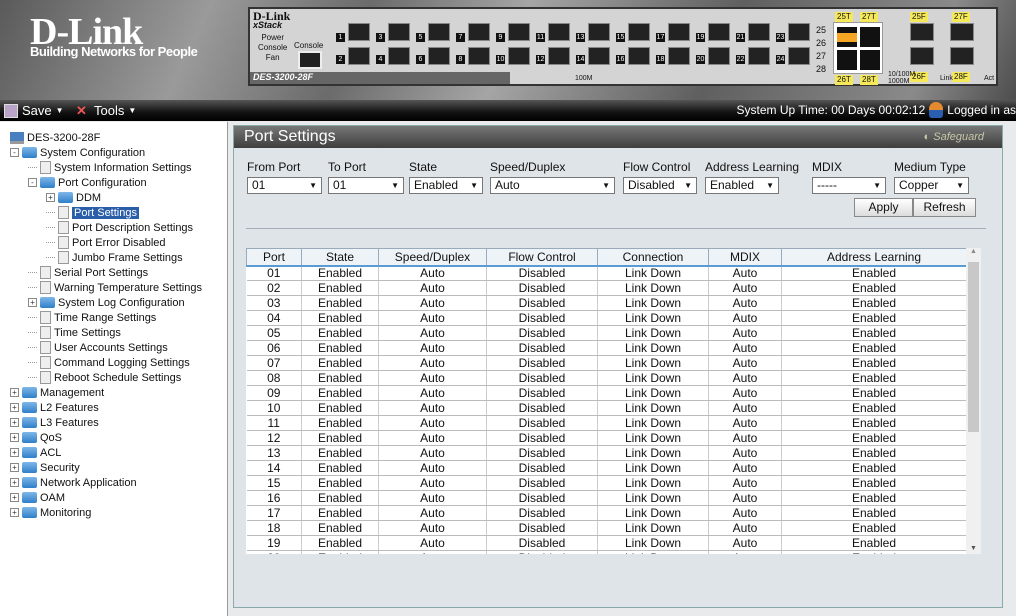 This screenshot has width=1016, height=616. What do you see at coordinates (50, 257) in the screenshot?
I see `tree-connector` at bounding box center [50, 257].